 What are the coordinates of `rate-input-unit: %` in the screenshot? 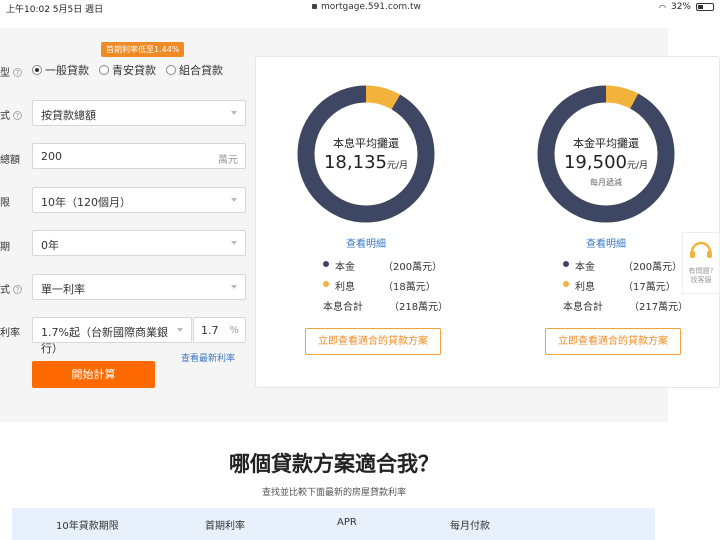 It's located at (234, 330).